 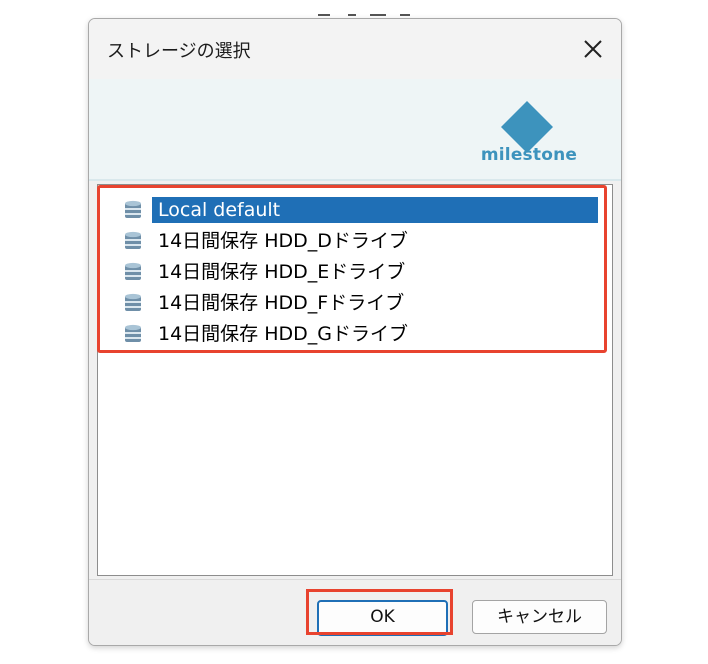 I want to click on storage-item-label: 14日間保存 HDD_Eドライブ, so click(x=282, y=272).